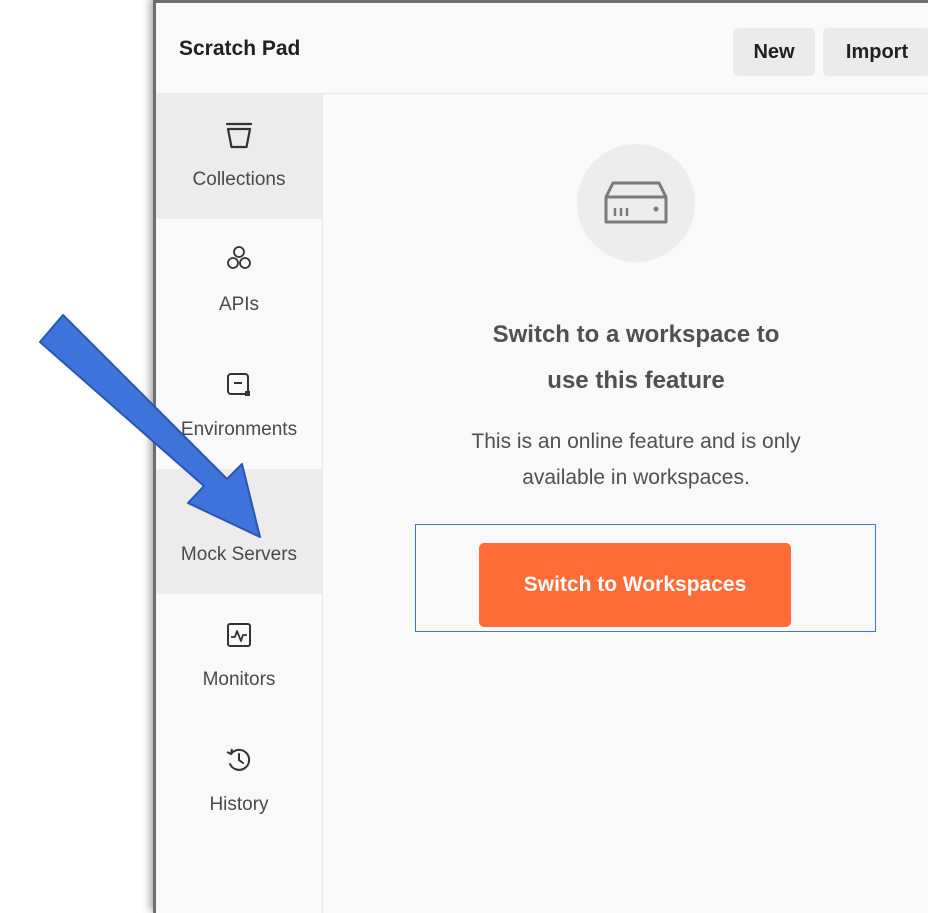  What do you see at coordinates (239, 679) in the screenshot?
I see `sidebar-item-label: Monitors` at bounding box center [239, 679].